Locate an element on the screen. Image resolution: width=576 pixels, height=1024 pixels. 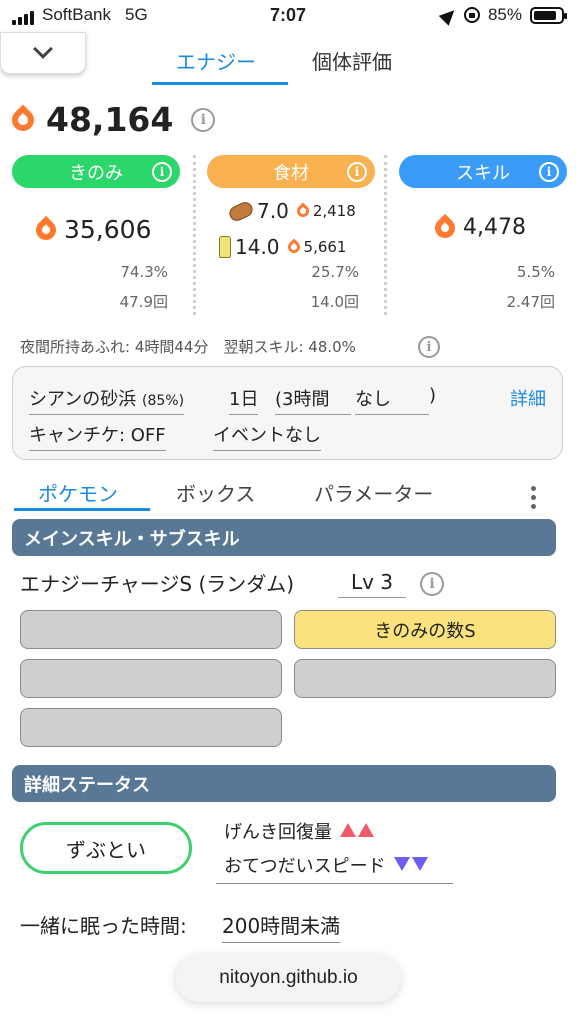
berry-percent: 74.3% is located at coordinates (144, 272).